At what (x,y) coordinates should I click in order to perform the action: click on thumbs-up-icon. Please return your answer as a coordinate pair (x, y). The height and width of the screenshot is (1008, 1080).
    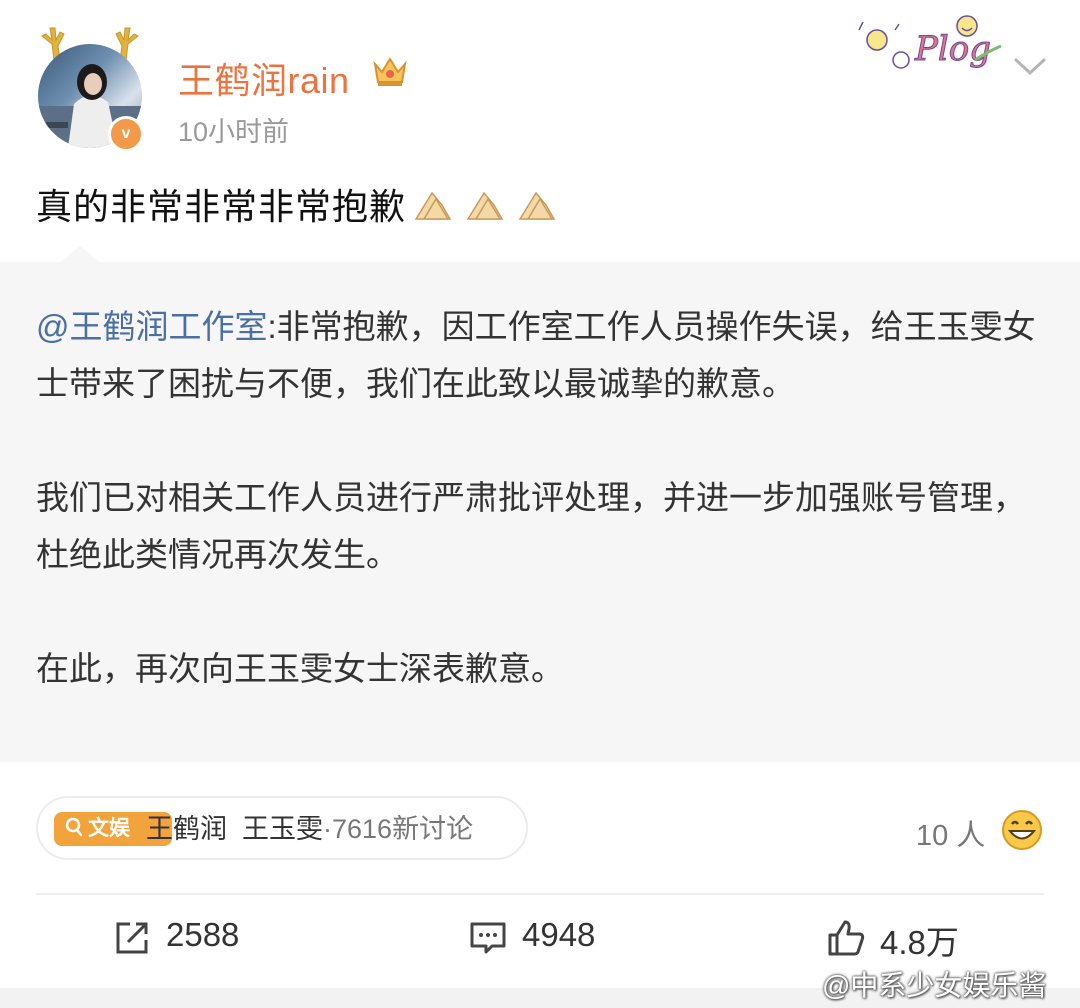
    Looking at the image, I should click on (846, 938).